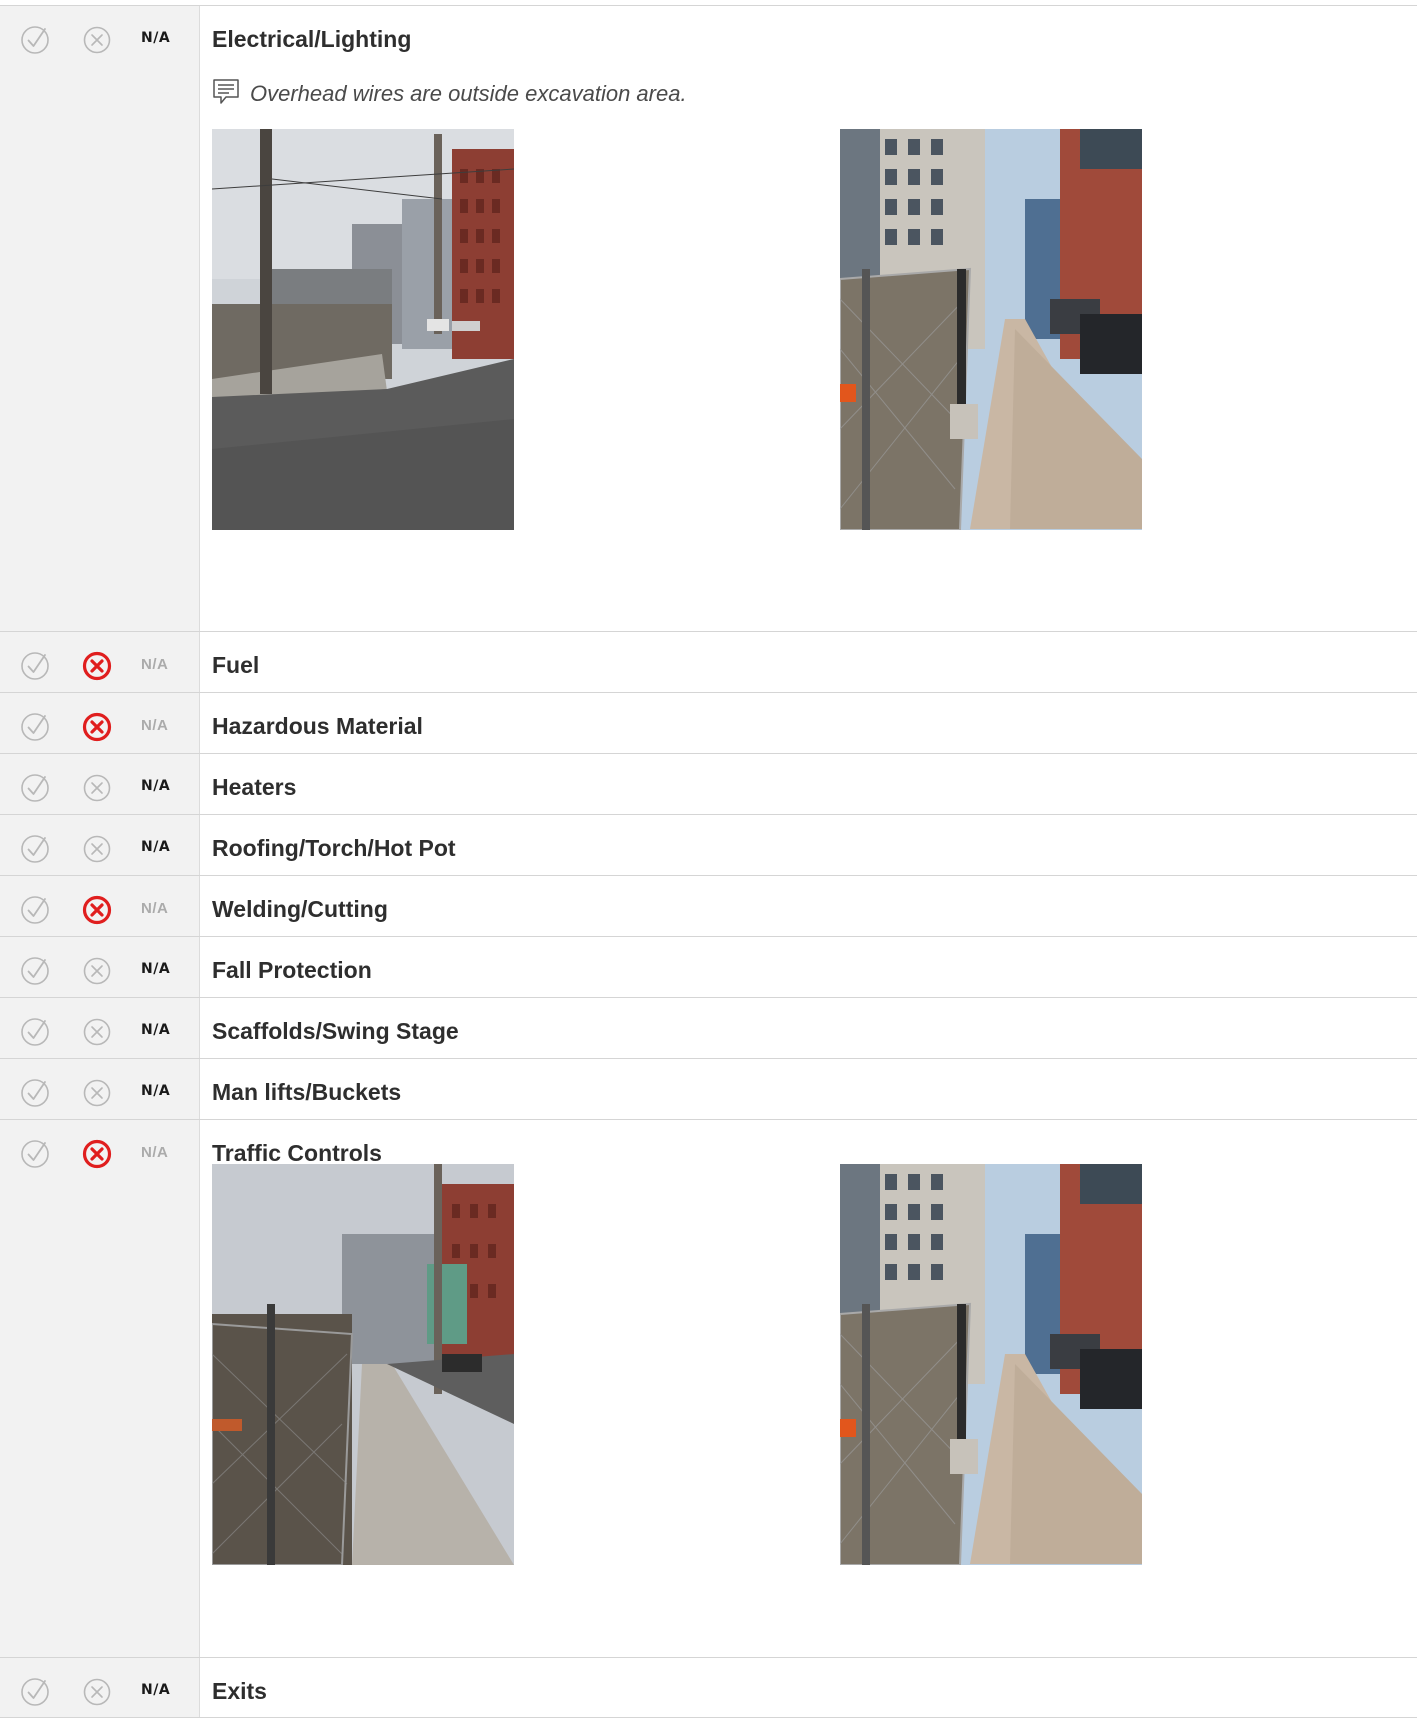 The image size is (1417, 1718). I want to click on checklist-row: N/A Scaffolds/Swing Stage, so click(708, 1028).